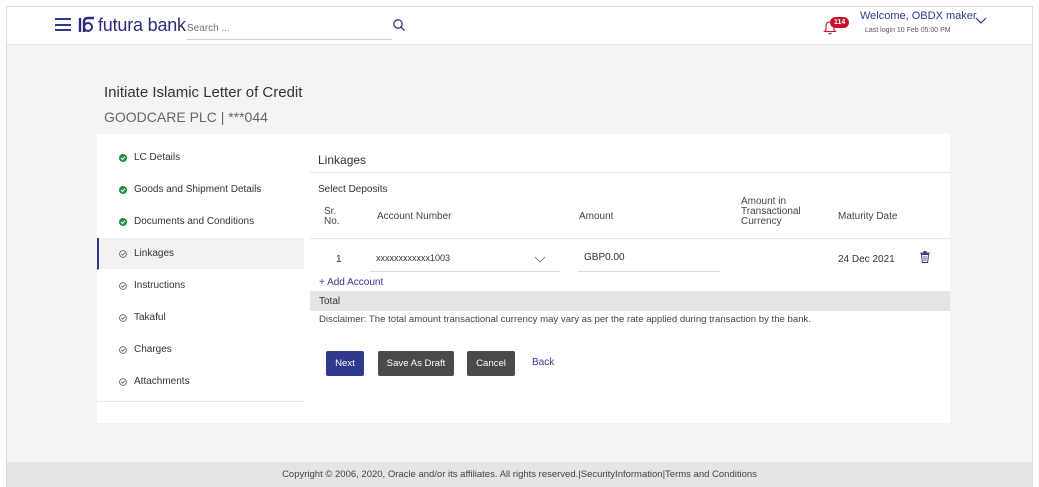 Image resolution: width=1039 pixels, height=487 pixels. What do you see at coordinates (630, 301) in the screenshot?
I see `total-row: Total` at bounding box center [630, 301].